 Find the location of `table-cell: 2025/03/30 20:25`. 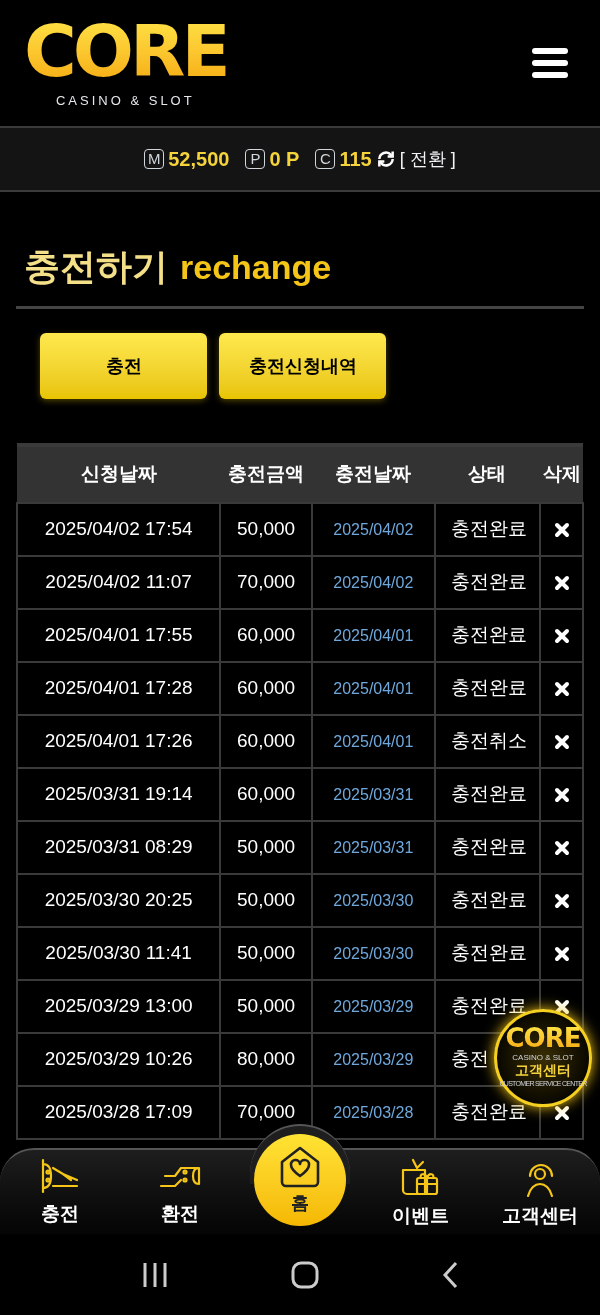

table-cell: 2025/03/30 20:25 is located at coordinates (119, 900).